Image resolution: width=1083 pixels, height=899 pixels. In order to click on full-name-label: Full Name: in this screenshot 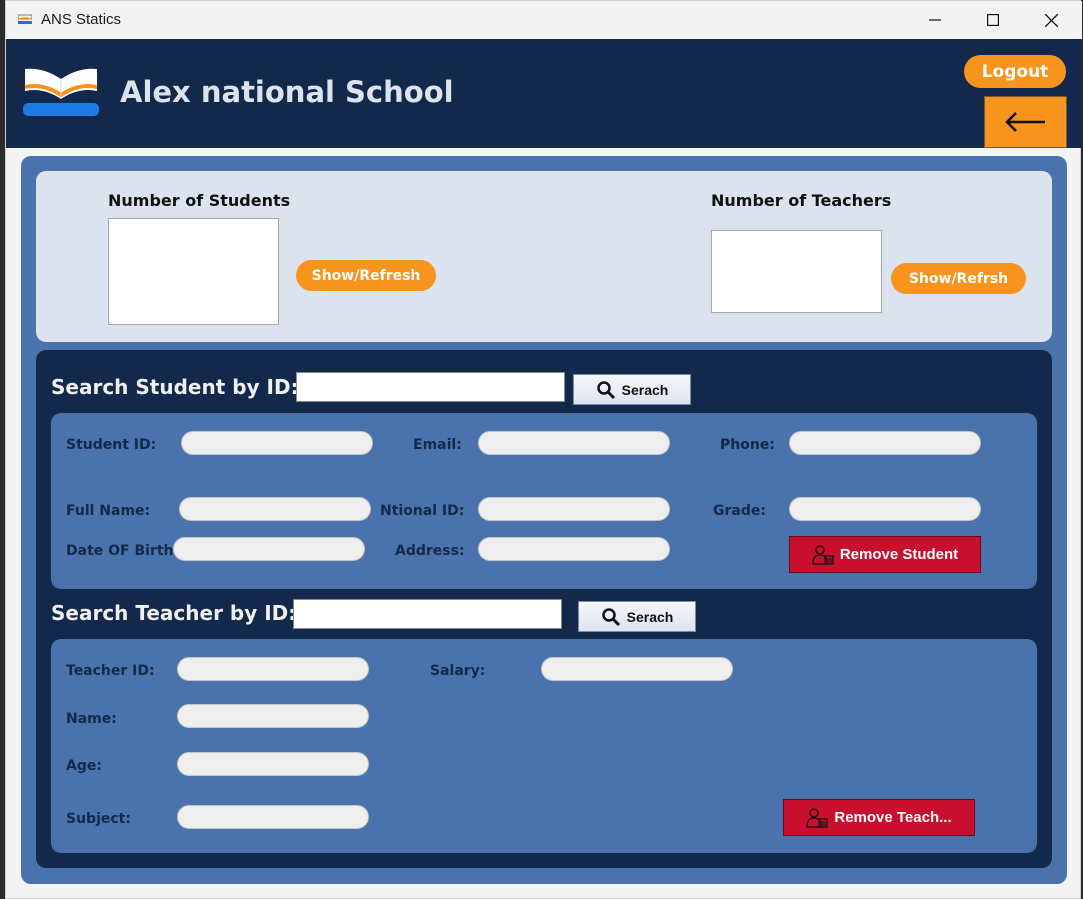, I will do `click(108, 511)`.